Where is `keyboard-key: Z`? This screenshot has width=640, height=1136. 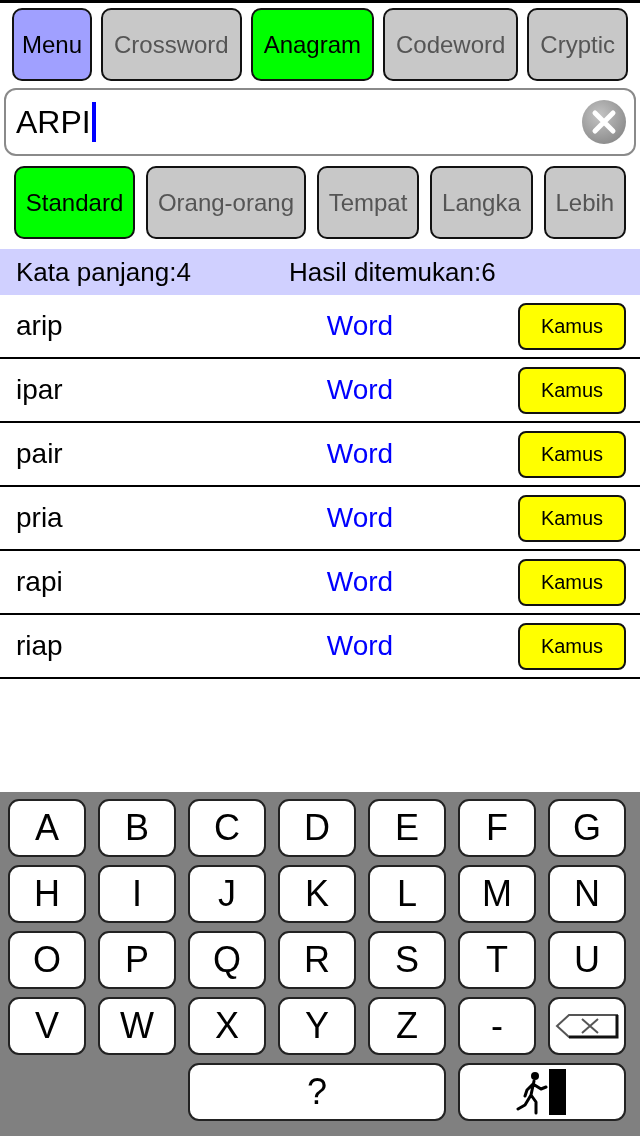
keyboard-key: Z is located at coordinates (407, 1026).